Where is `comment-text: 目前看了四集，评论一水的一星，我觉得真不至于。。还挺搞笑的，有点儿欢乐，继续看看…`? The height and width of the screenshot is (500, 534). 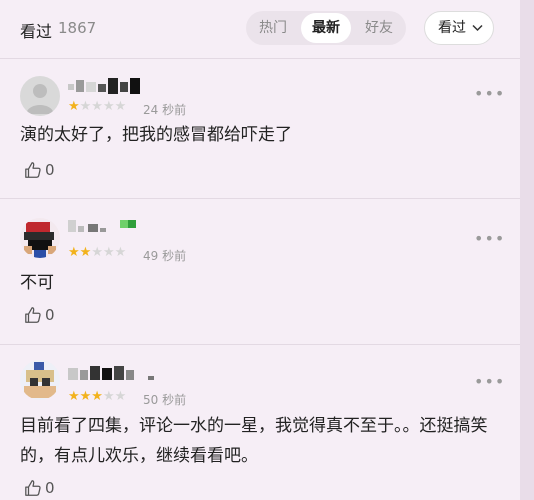
comment-text: 目前看了四集，评论一水的一星，我觉得真不至于。。还挺搞笑的，有点儿欢乐，继续看看… is located at coordinates (254, 441).